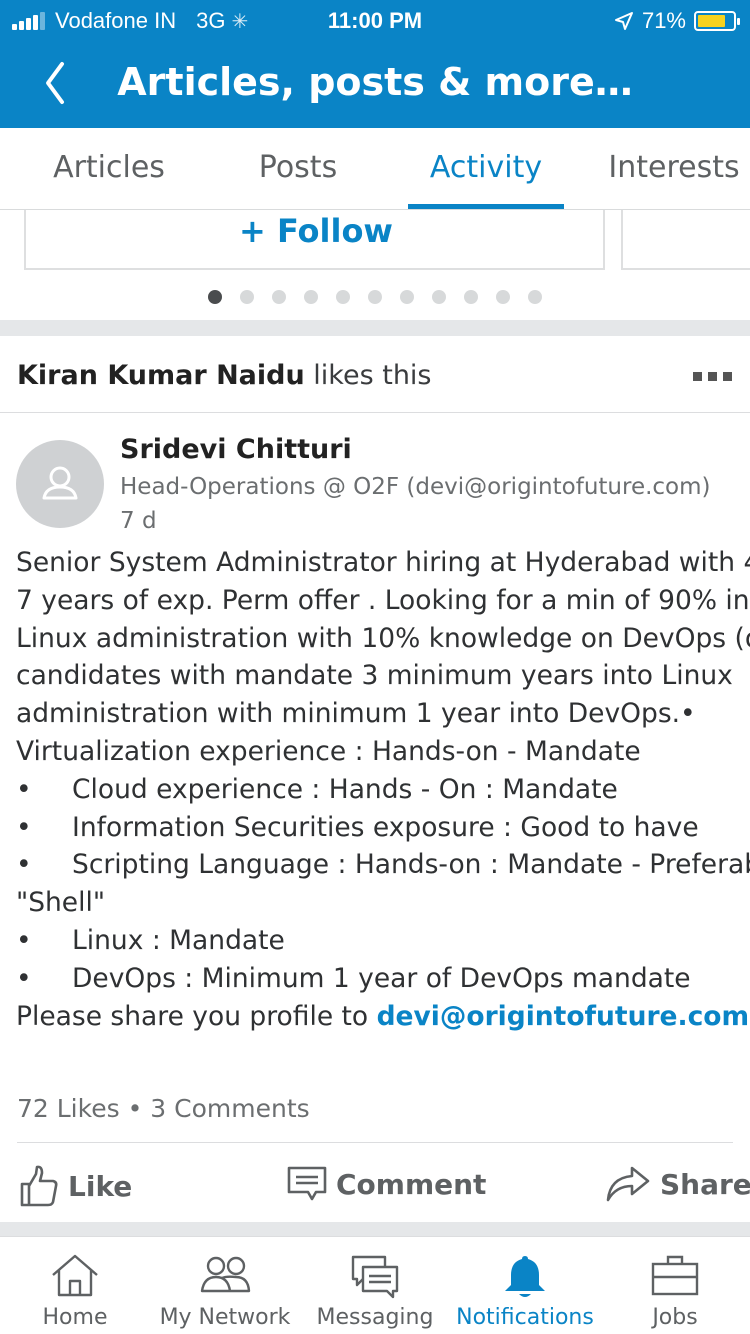 This screenshot has height=1334, width=750. I want to click on nav-notifications: Notifications, so click(525, 1285).